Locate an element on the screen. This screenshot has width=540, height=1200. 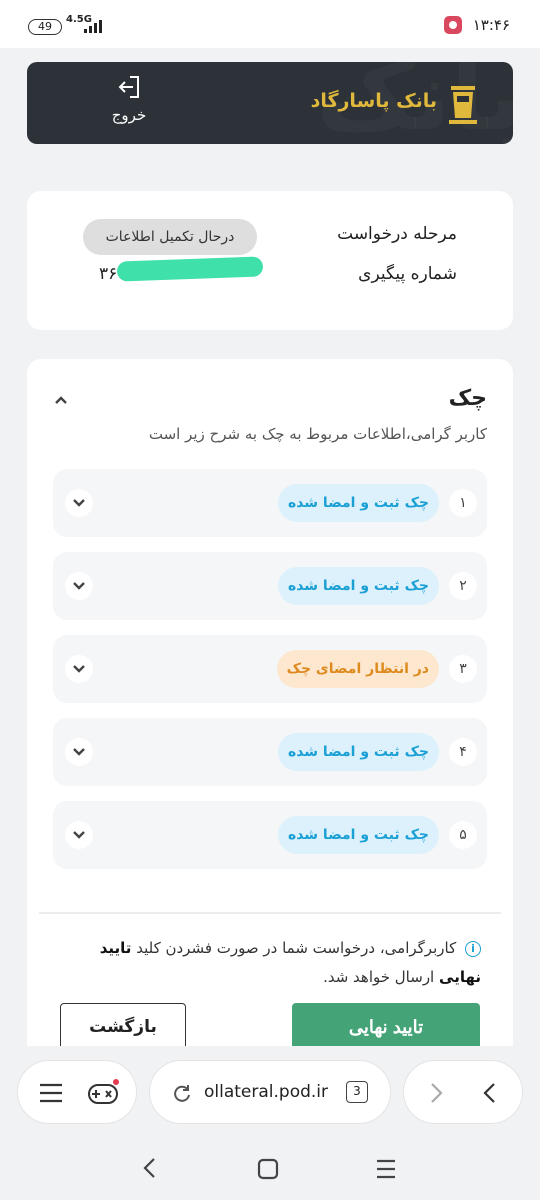
check-item-row: ۳ در انتظار امضای چک is located at coordinates (270, 669).